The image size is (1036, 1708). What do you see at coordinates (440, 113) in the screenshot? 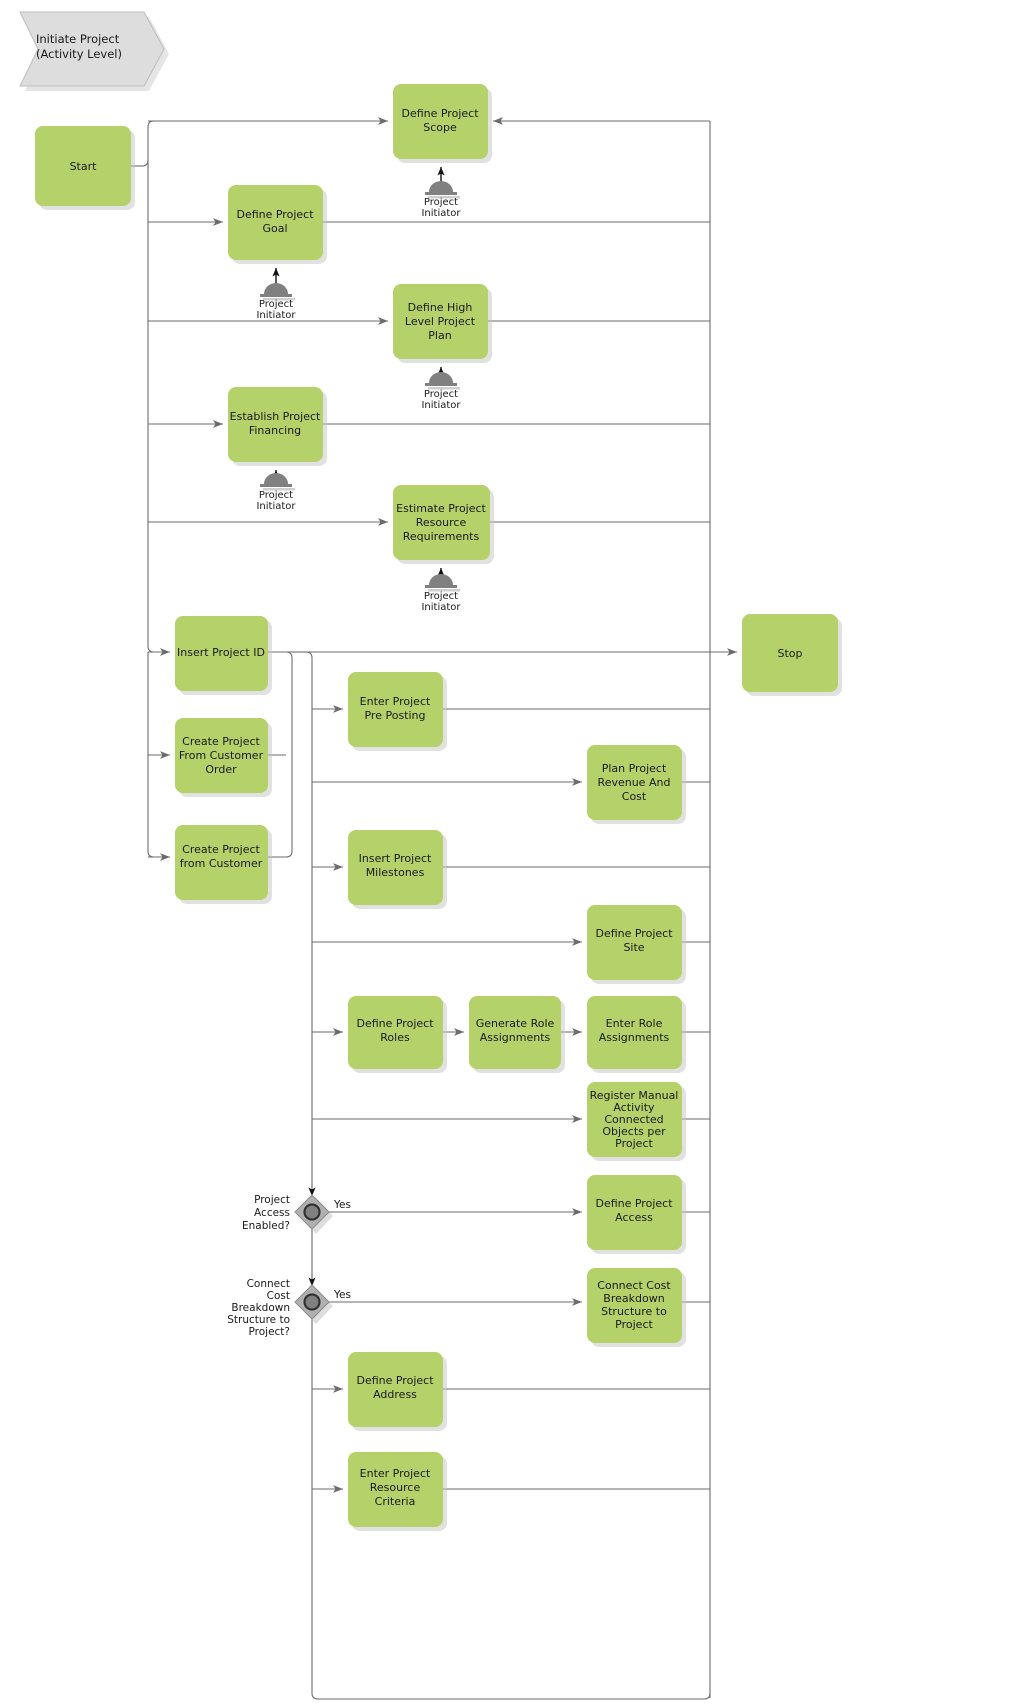
I see `node-define-project-scope-line-1: Define Project` at bounding box center [440, 113].